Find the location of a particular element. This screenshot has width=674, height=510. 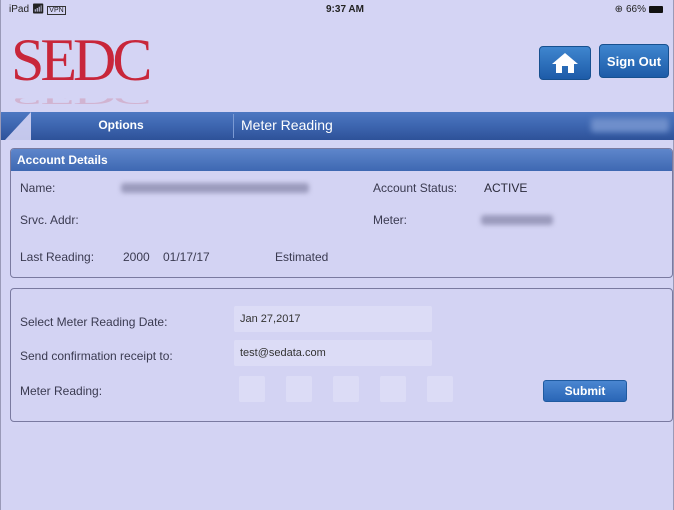

account-status-value: ACTIVE is located at coordinates (506, 188).